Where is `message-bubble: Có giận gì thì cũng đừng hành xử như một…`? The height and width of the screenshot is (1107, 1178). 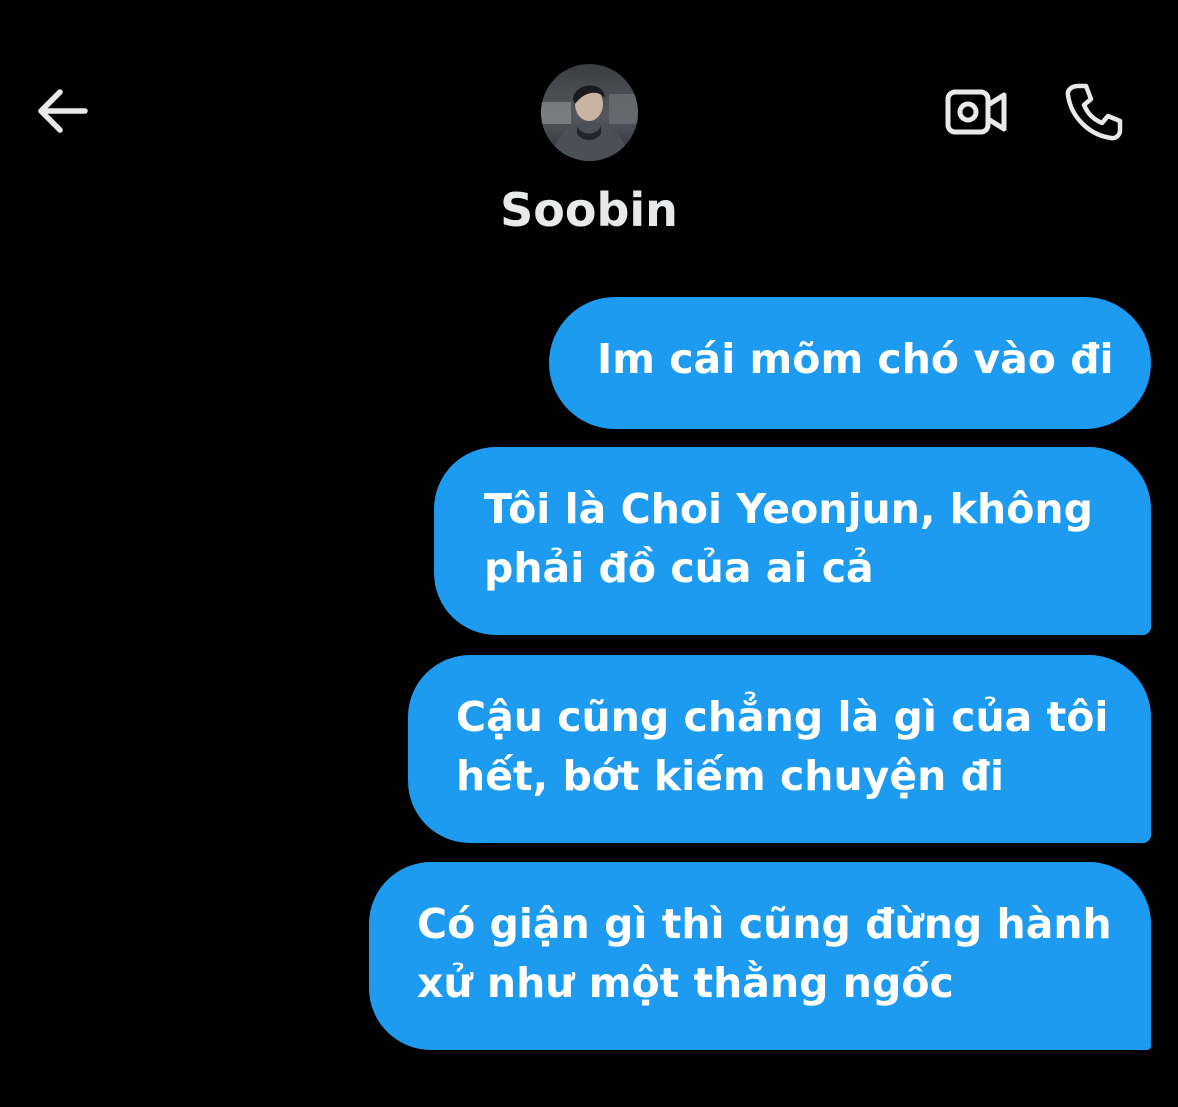 message-bubble: Có giận gì thì cũng đừng hành xử như một… is located at coordinates (760, 956).